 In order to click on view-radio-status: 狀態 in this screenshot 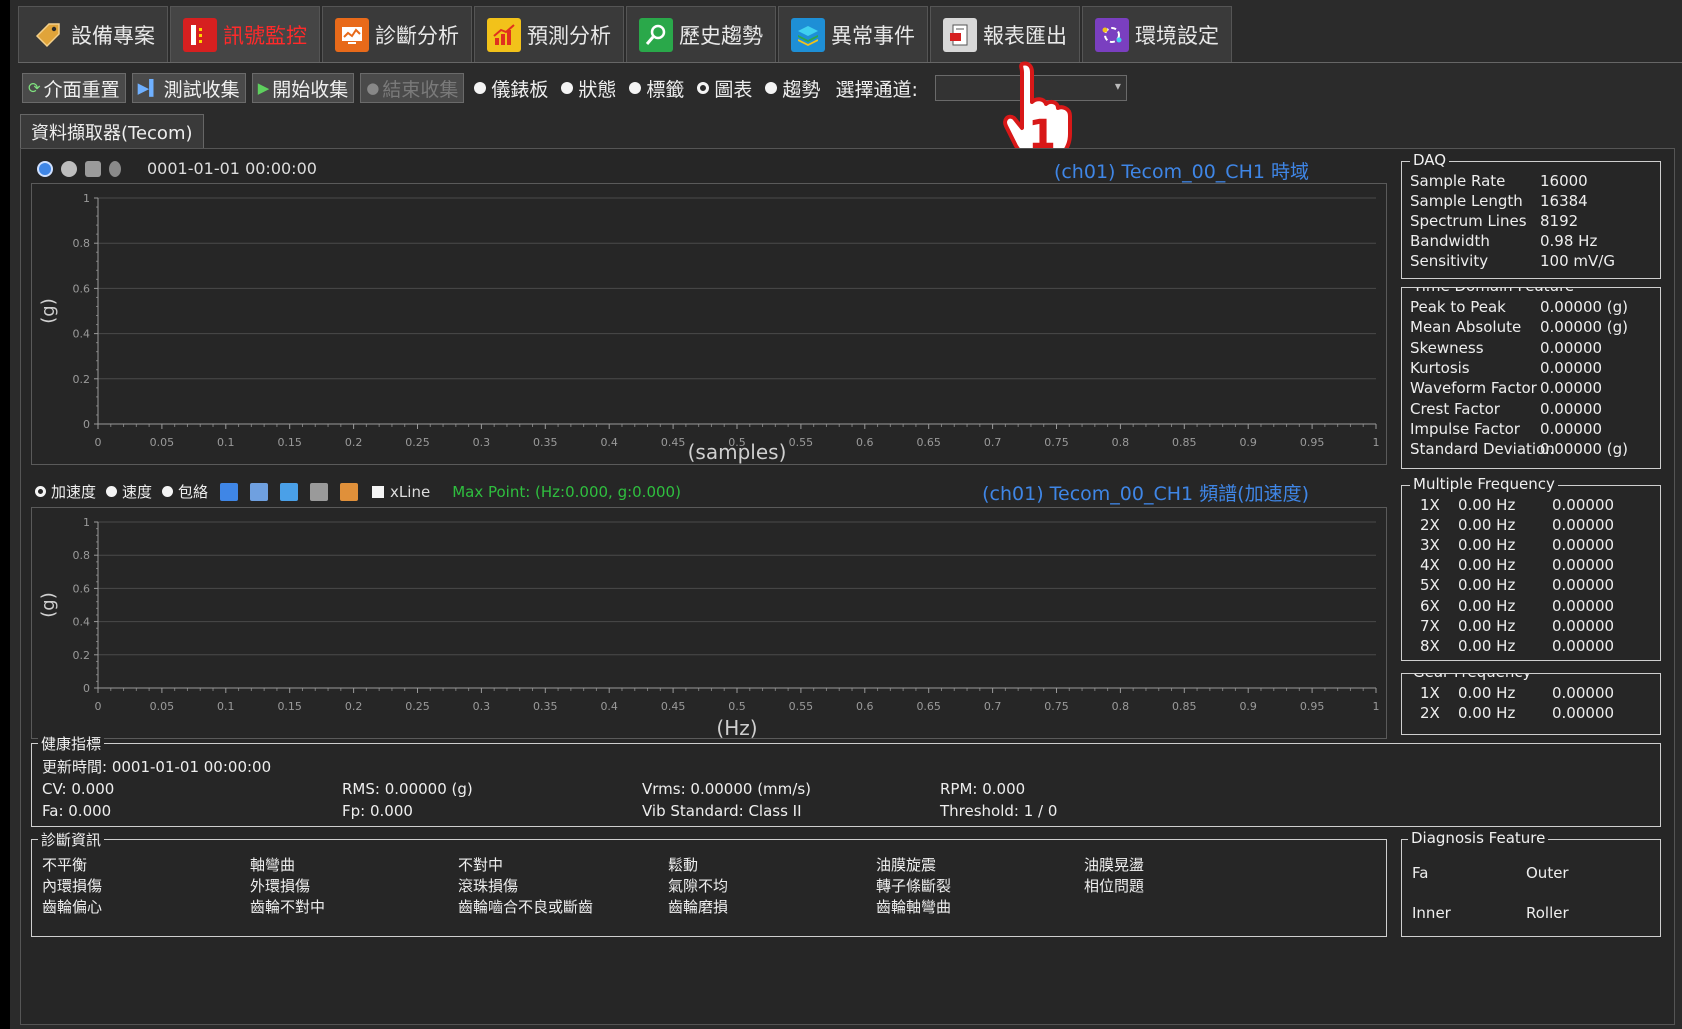, I will do `click(588, 88)`.